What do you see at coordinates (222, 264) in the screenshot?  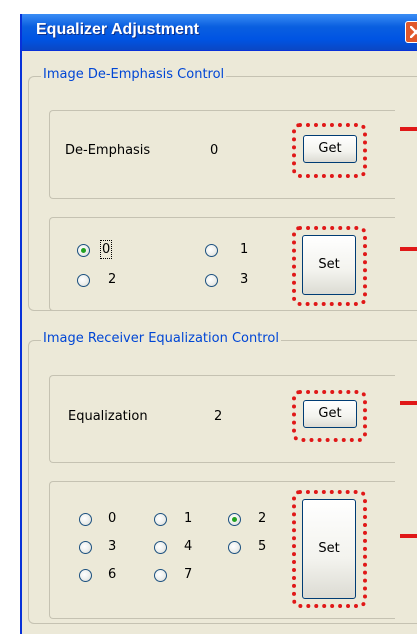 I see `de-emphasis-set-panel: 0 1 2 3 Set` at bounding box center [222, 264].